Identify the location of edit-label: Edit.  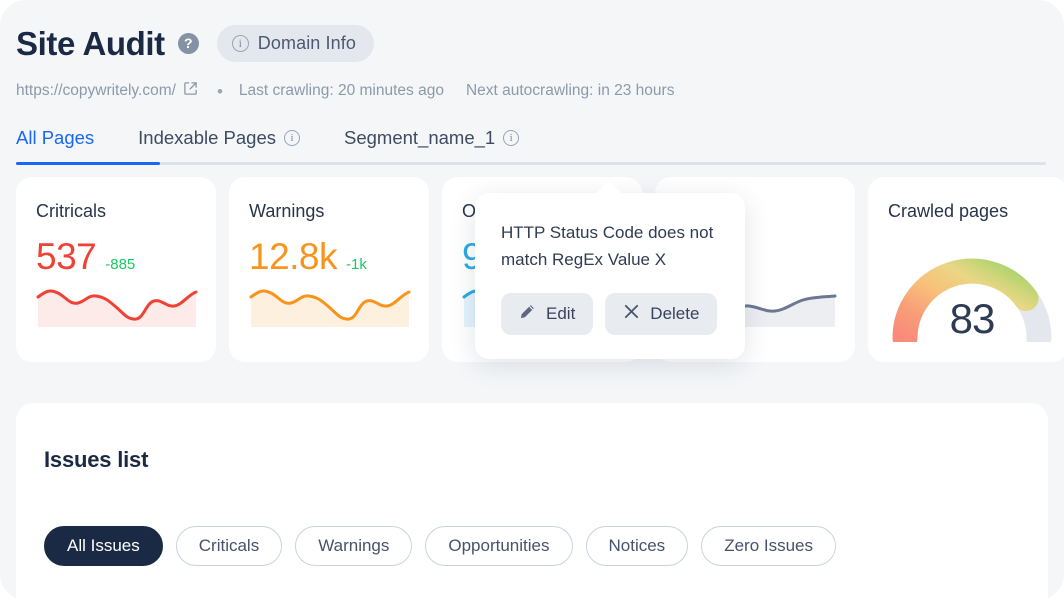
(561, 314).